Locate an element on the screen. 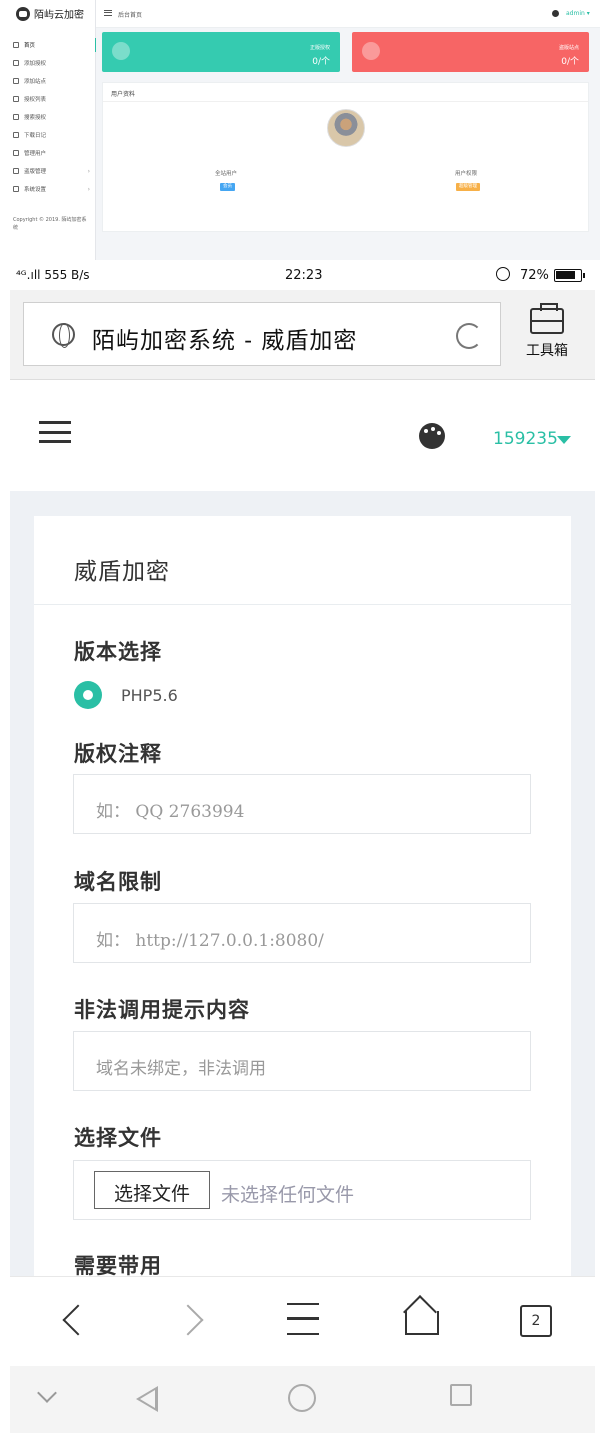  hamburger-menu-icon is located at coordinates (55, 432).